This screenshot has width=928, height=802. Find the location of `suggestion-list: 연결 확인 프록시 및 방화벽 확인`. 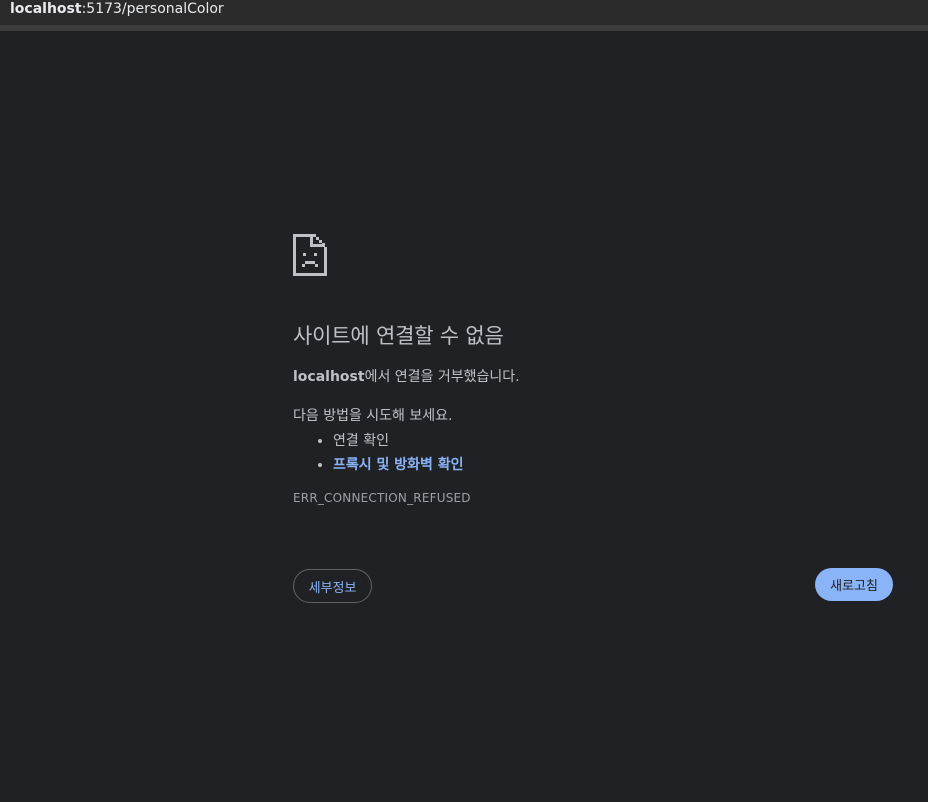

suggestion-list: 연결 확인 프록시 및 방화벽 확인 is located at coordinates (593, 453).